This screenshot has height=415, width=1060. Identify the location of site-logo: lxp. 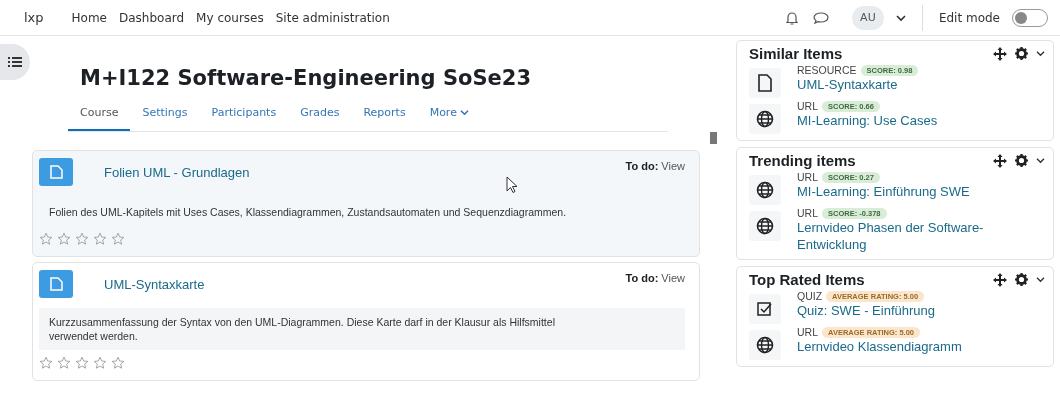
(34, 17).